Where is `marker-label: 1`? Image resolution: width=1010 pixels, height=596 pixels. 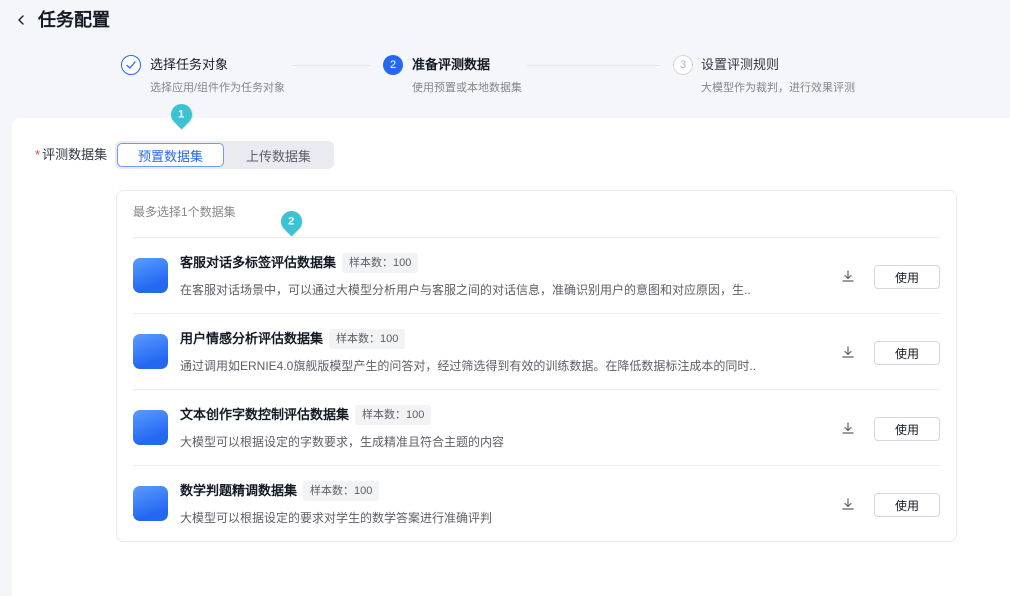 marker-label: 1 is located at coordinates (181, 114).